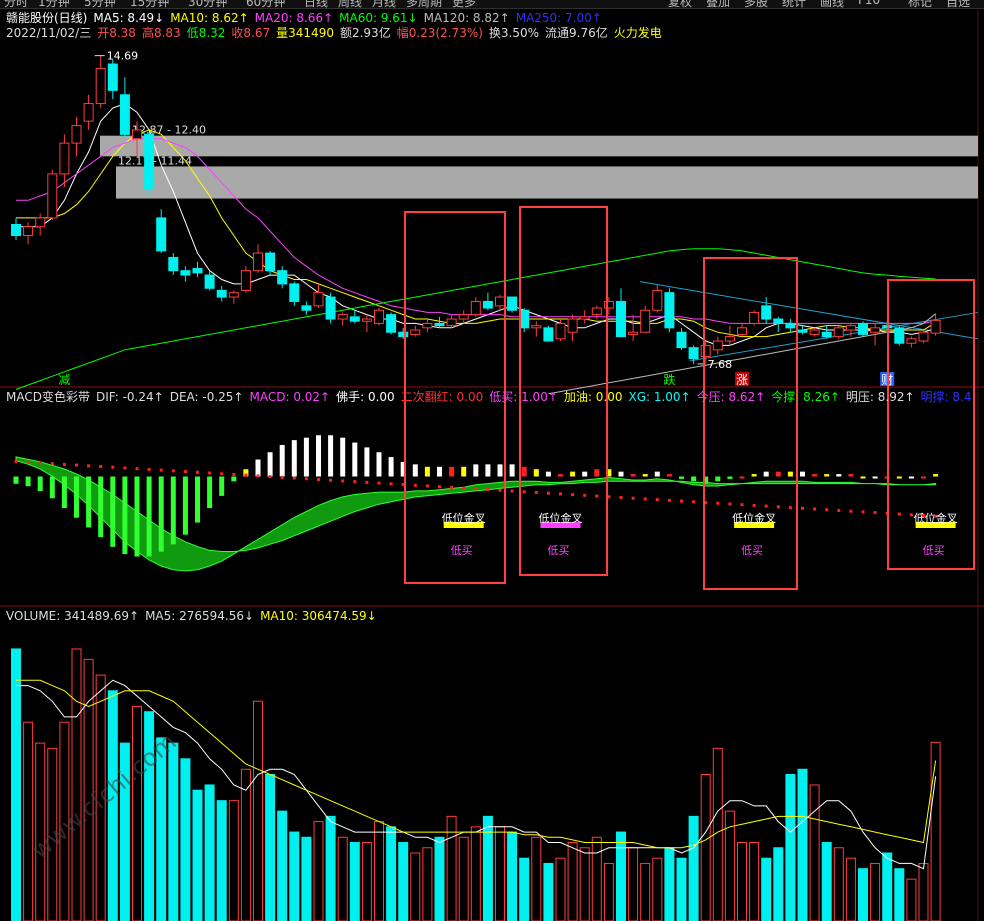 This screenshot has width=984, height=921. What do you see at coordinates (946, 397) in the screenshot?
I see `macd-readout: 明撑: 8.4` at bounding box center [946, 397].